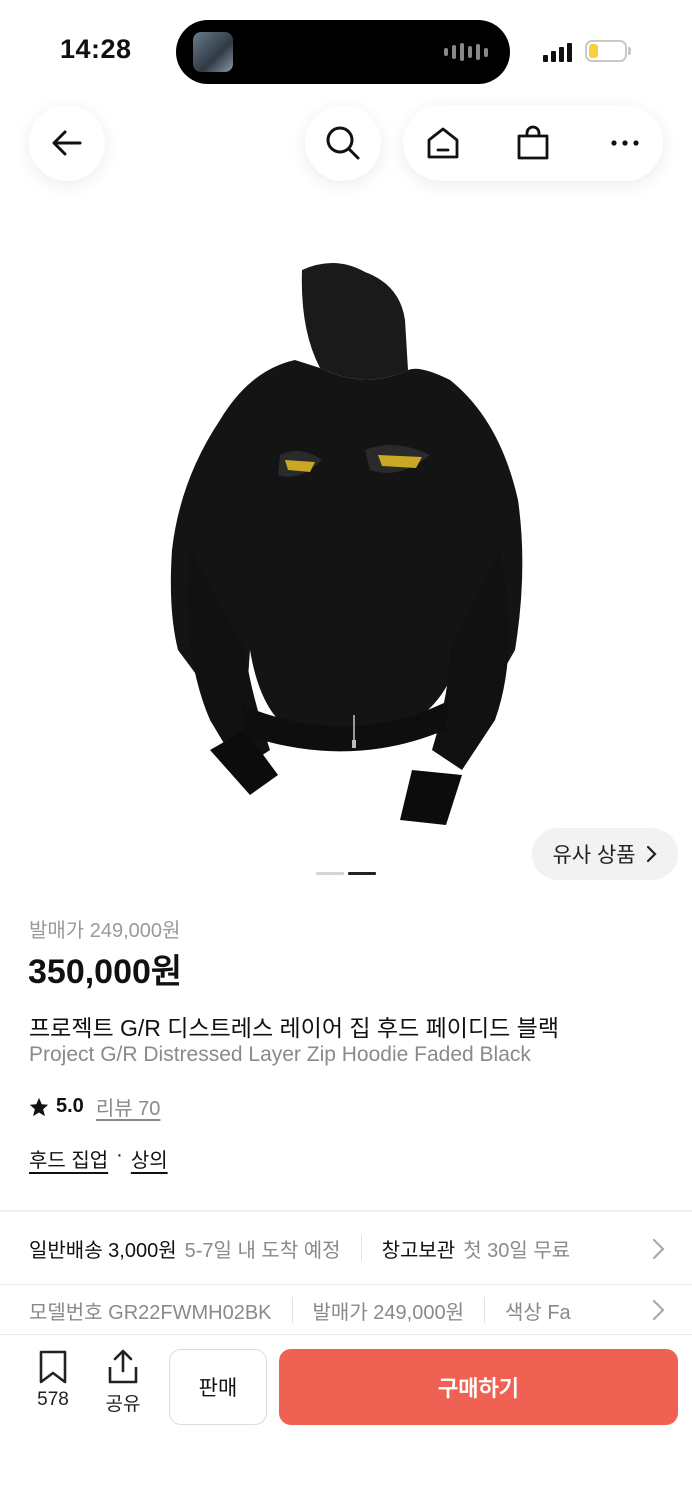 This screenshot has width=692, height=1500. I want to click on current-price: 350,000원, so click(105, 972).